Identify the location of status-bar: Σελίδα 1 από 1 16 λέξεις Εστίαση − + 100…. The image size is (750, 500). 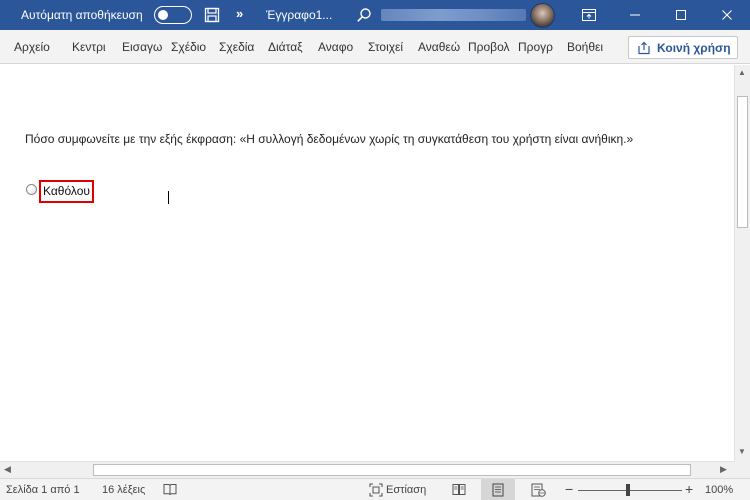
(375, 489).